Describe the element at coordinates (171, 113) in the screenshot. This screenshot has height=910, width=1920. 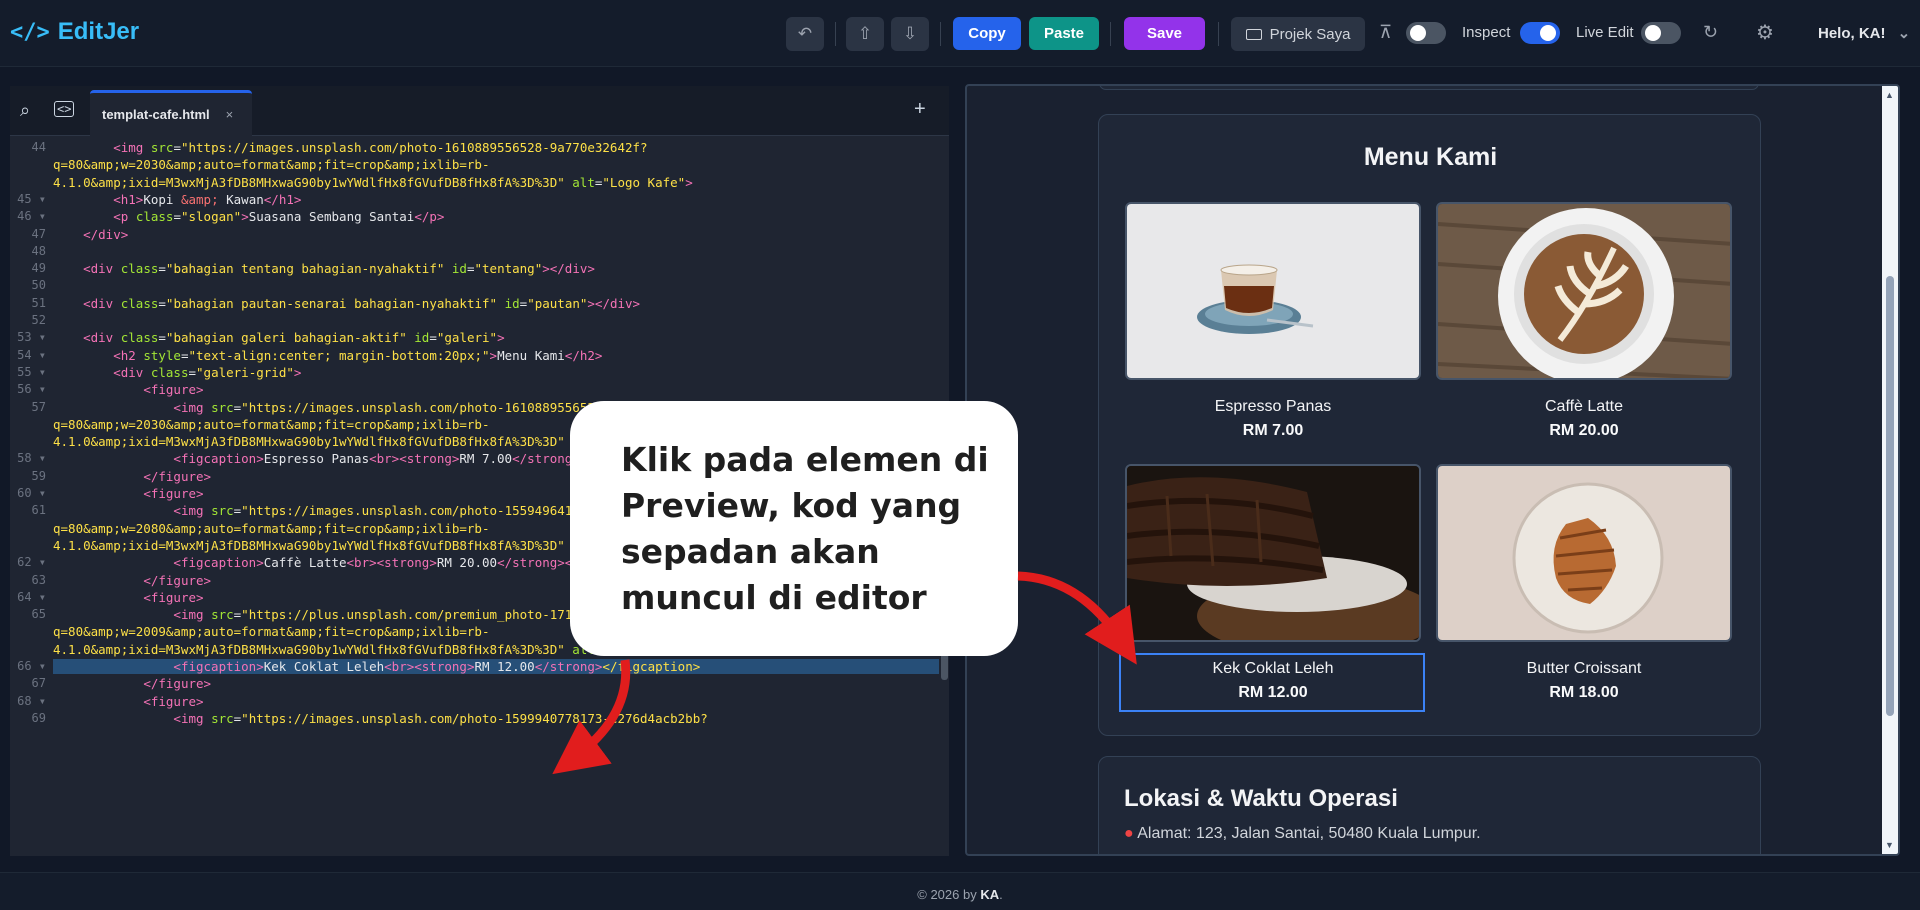
I see `tab-templat-cafe: templat-cafe.html ×` at that location.